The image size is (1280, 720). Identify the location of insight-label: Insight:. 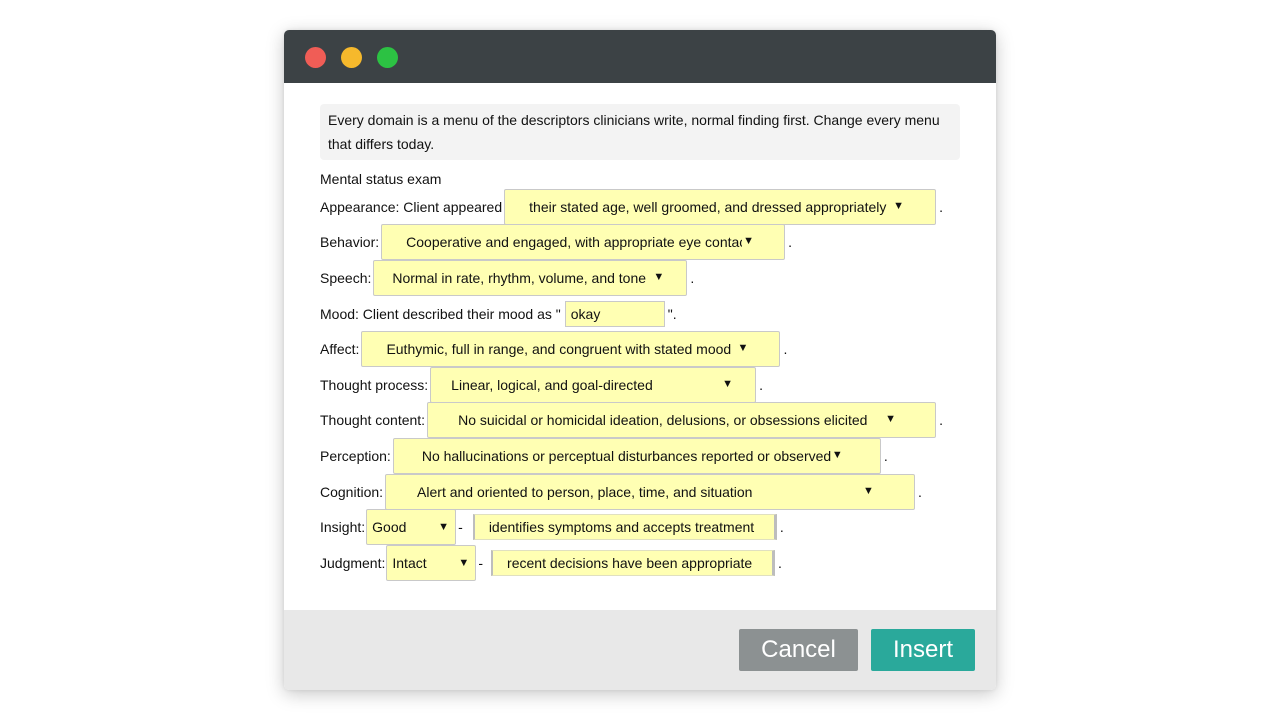
(343, 527).